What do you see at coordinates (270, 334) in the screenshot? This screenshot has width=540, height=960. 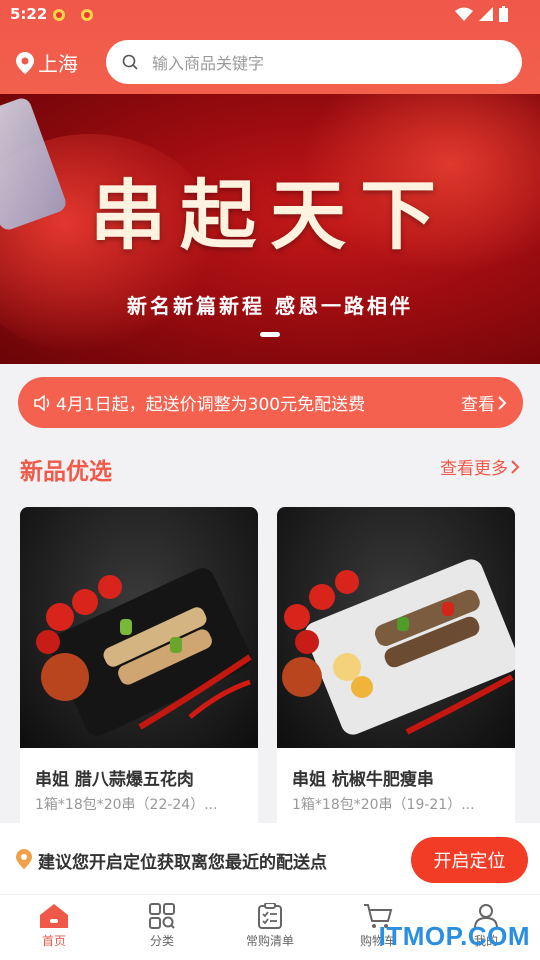 I see `carousel-indicator` at bounding box center [270, 334].